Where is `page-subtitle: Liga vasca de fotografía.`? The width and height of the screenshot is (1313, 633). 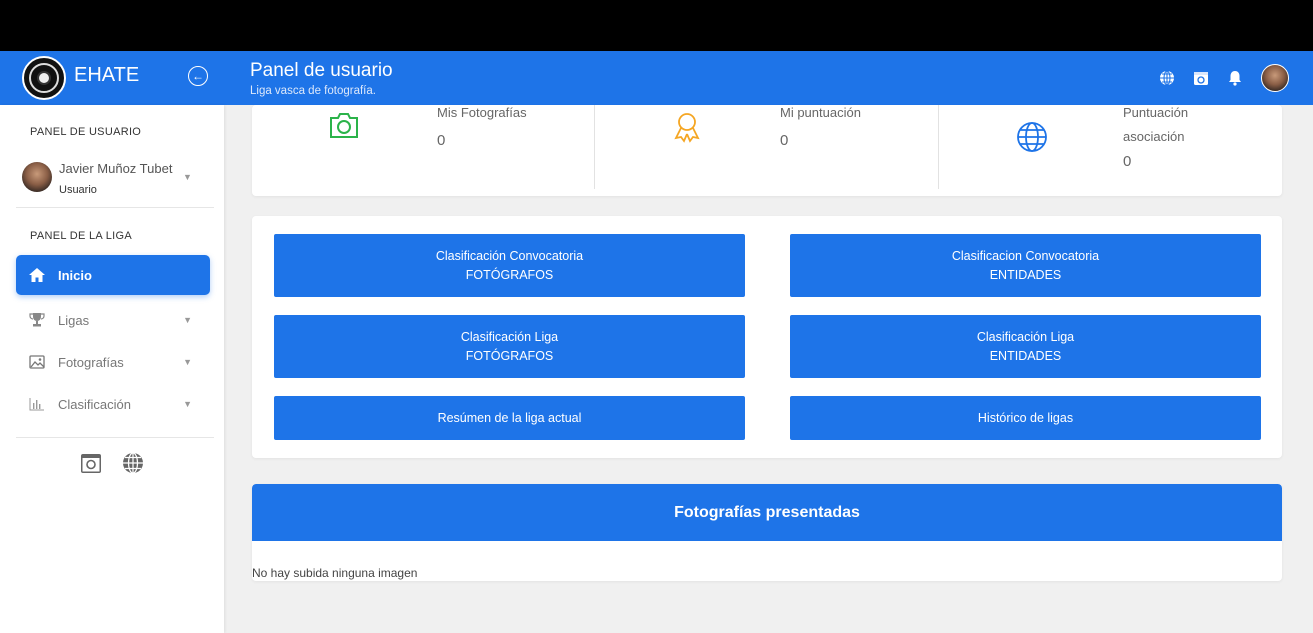
page-subtitle: Liga vasca de fotografía. is located at coordinates (313, 91).